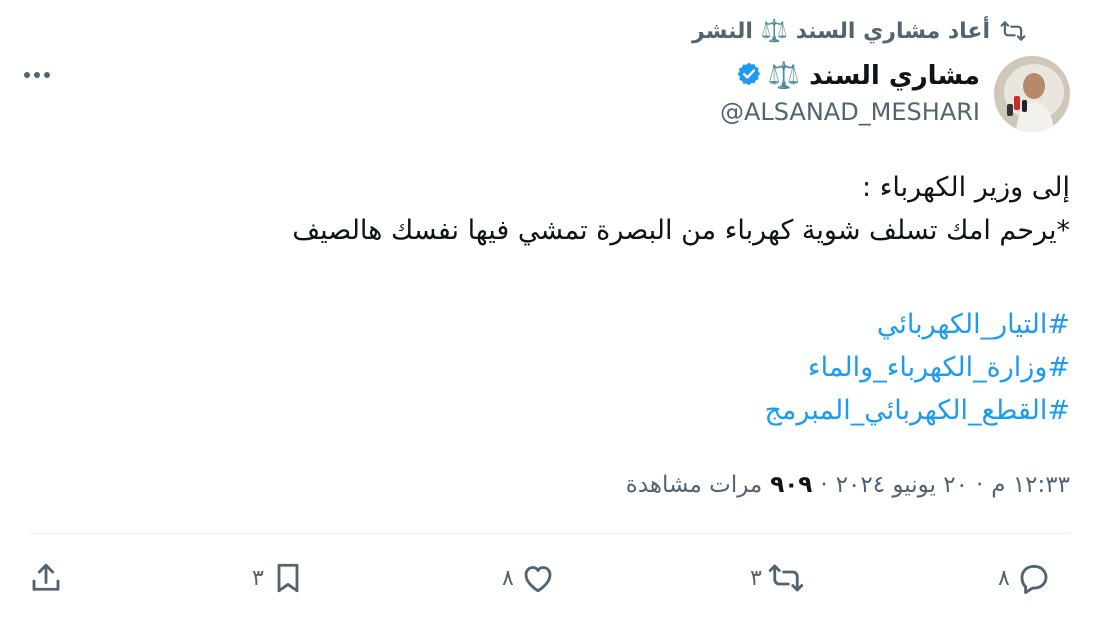 The height and width of the screenshot is (618, 1100). Describe the element at coordinates (850, 112) in the screenshot. I see `author-handle: @ALSANAD_MESHARI` at that location.